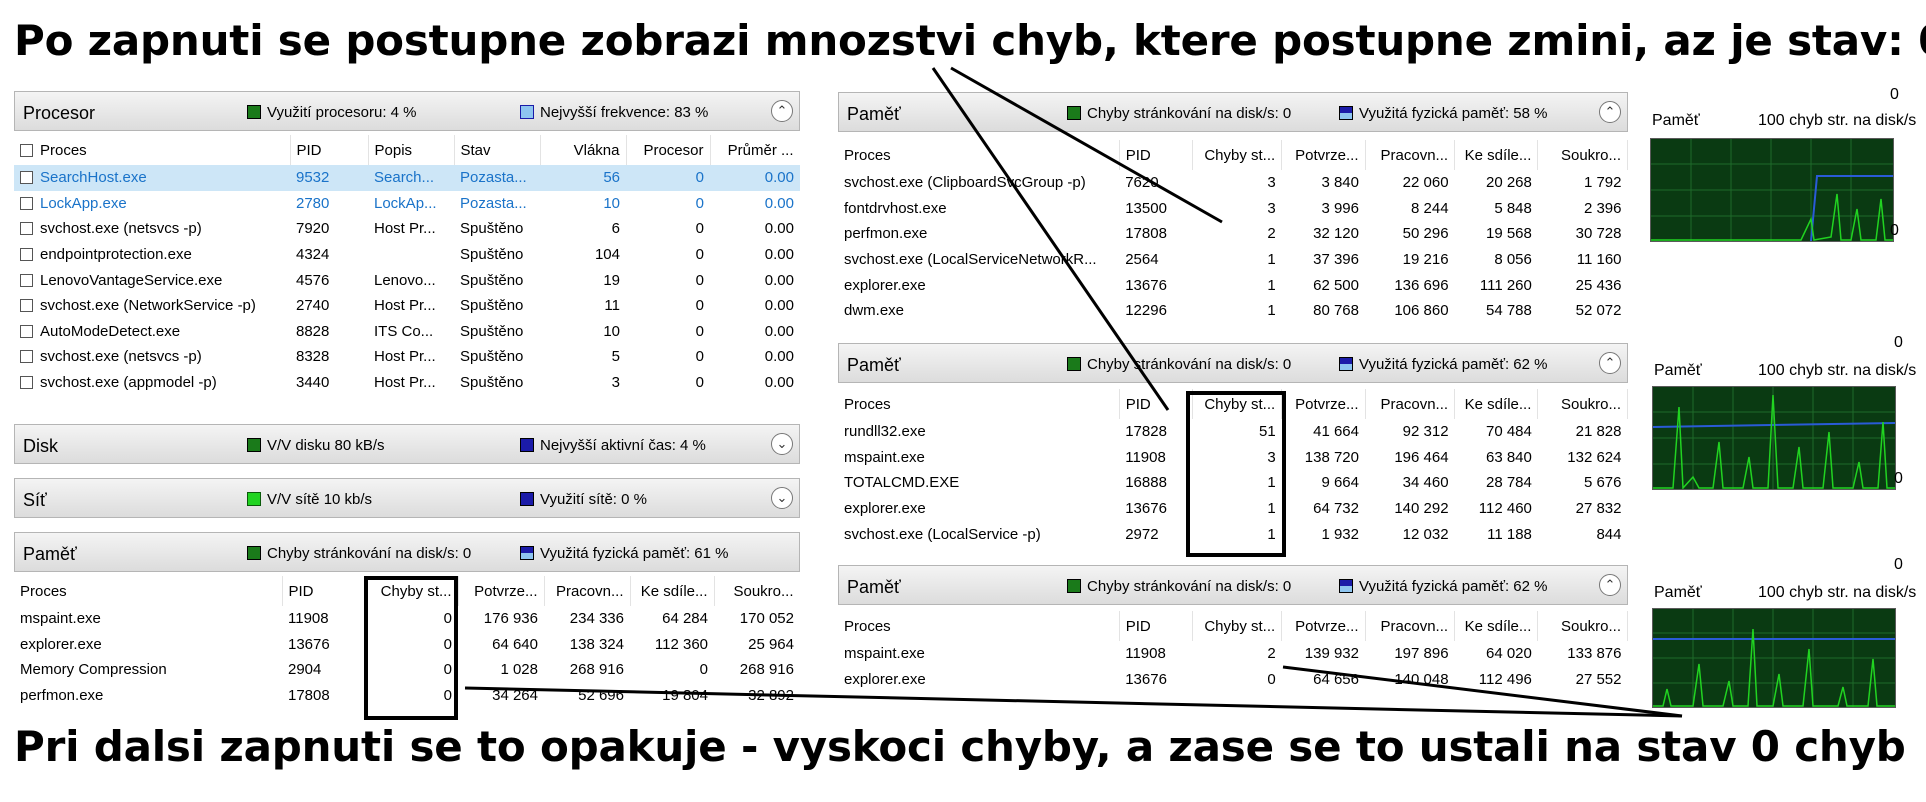 The width and height of the screenshot is (1926, 802). Describe the element at coordinates (313, 229) in the screenshot. I see `cell-text: 7920` at that location.